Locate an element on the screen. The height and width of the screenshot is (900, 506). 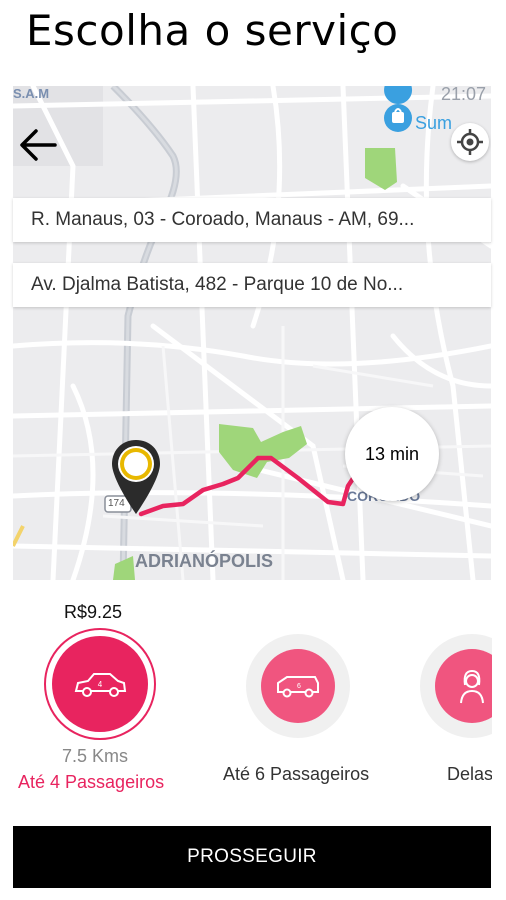
proceed-button: PROSSEGUIR is located at coordinates (252, 857).